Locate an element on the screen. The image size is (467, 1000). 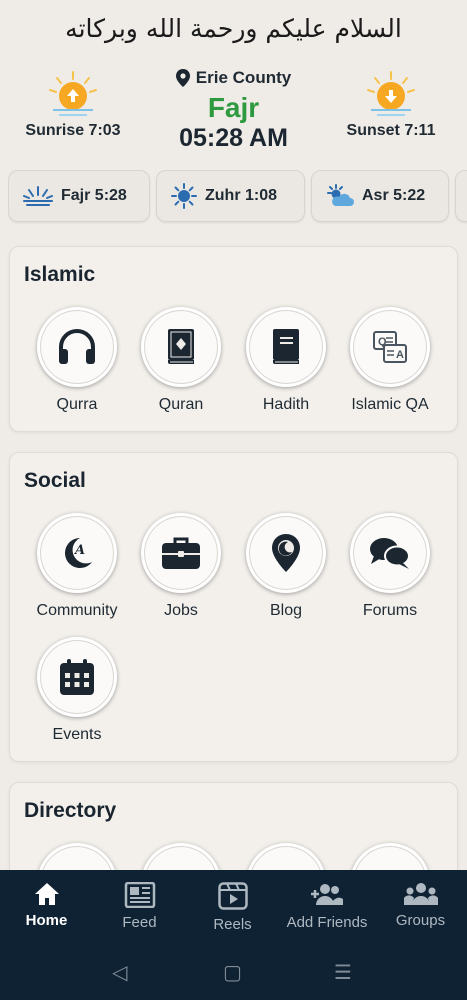
current-prayer-block: Erie County Fajr 05:28 AM is located at coordinates (233, 110).